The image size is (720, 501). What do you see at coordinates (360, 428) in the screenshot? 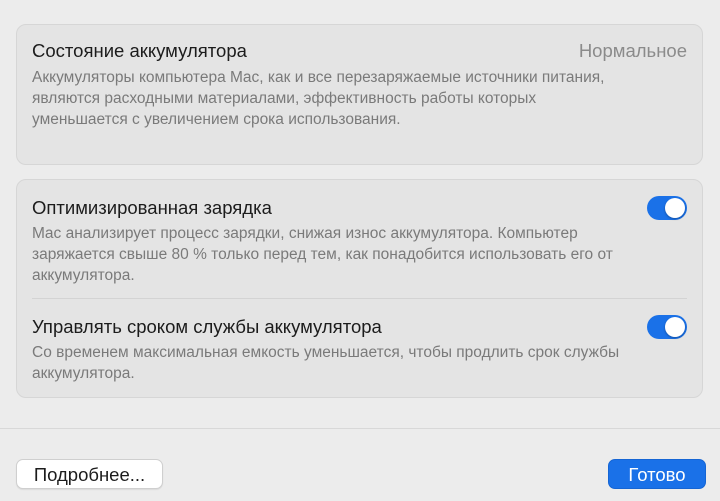
I see `footer-divider` at bounding box center [360, 428].